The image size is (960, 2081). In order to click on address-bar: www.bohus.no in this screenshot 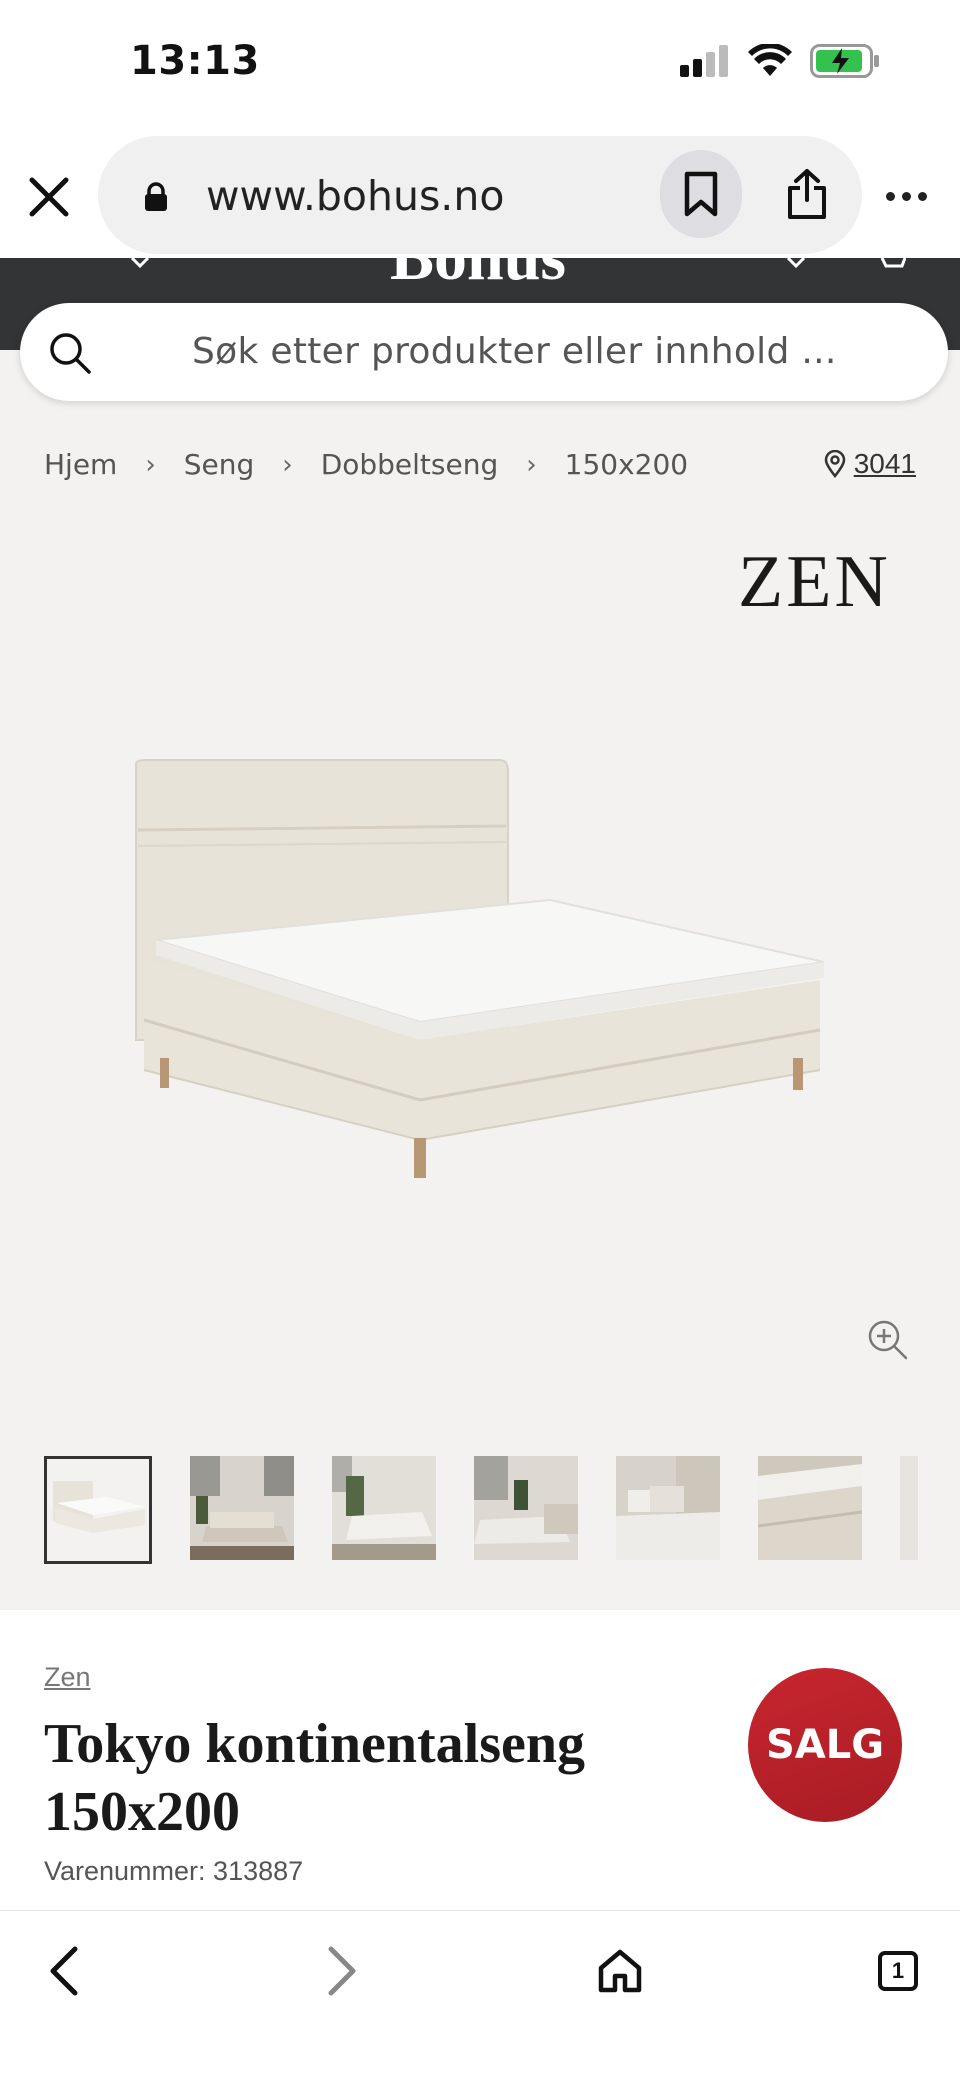, I will do `click(480, 195)`.